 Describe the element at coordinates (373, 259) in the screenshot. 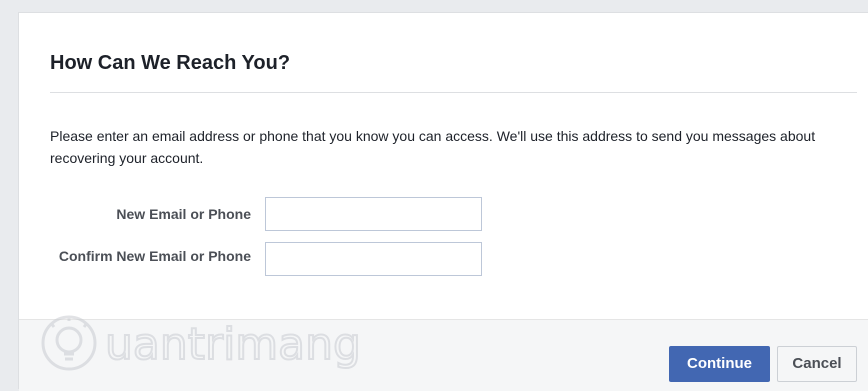

I see `confirm-email-input` at that location.